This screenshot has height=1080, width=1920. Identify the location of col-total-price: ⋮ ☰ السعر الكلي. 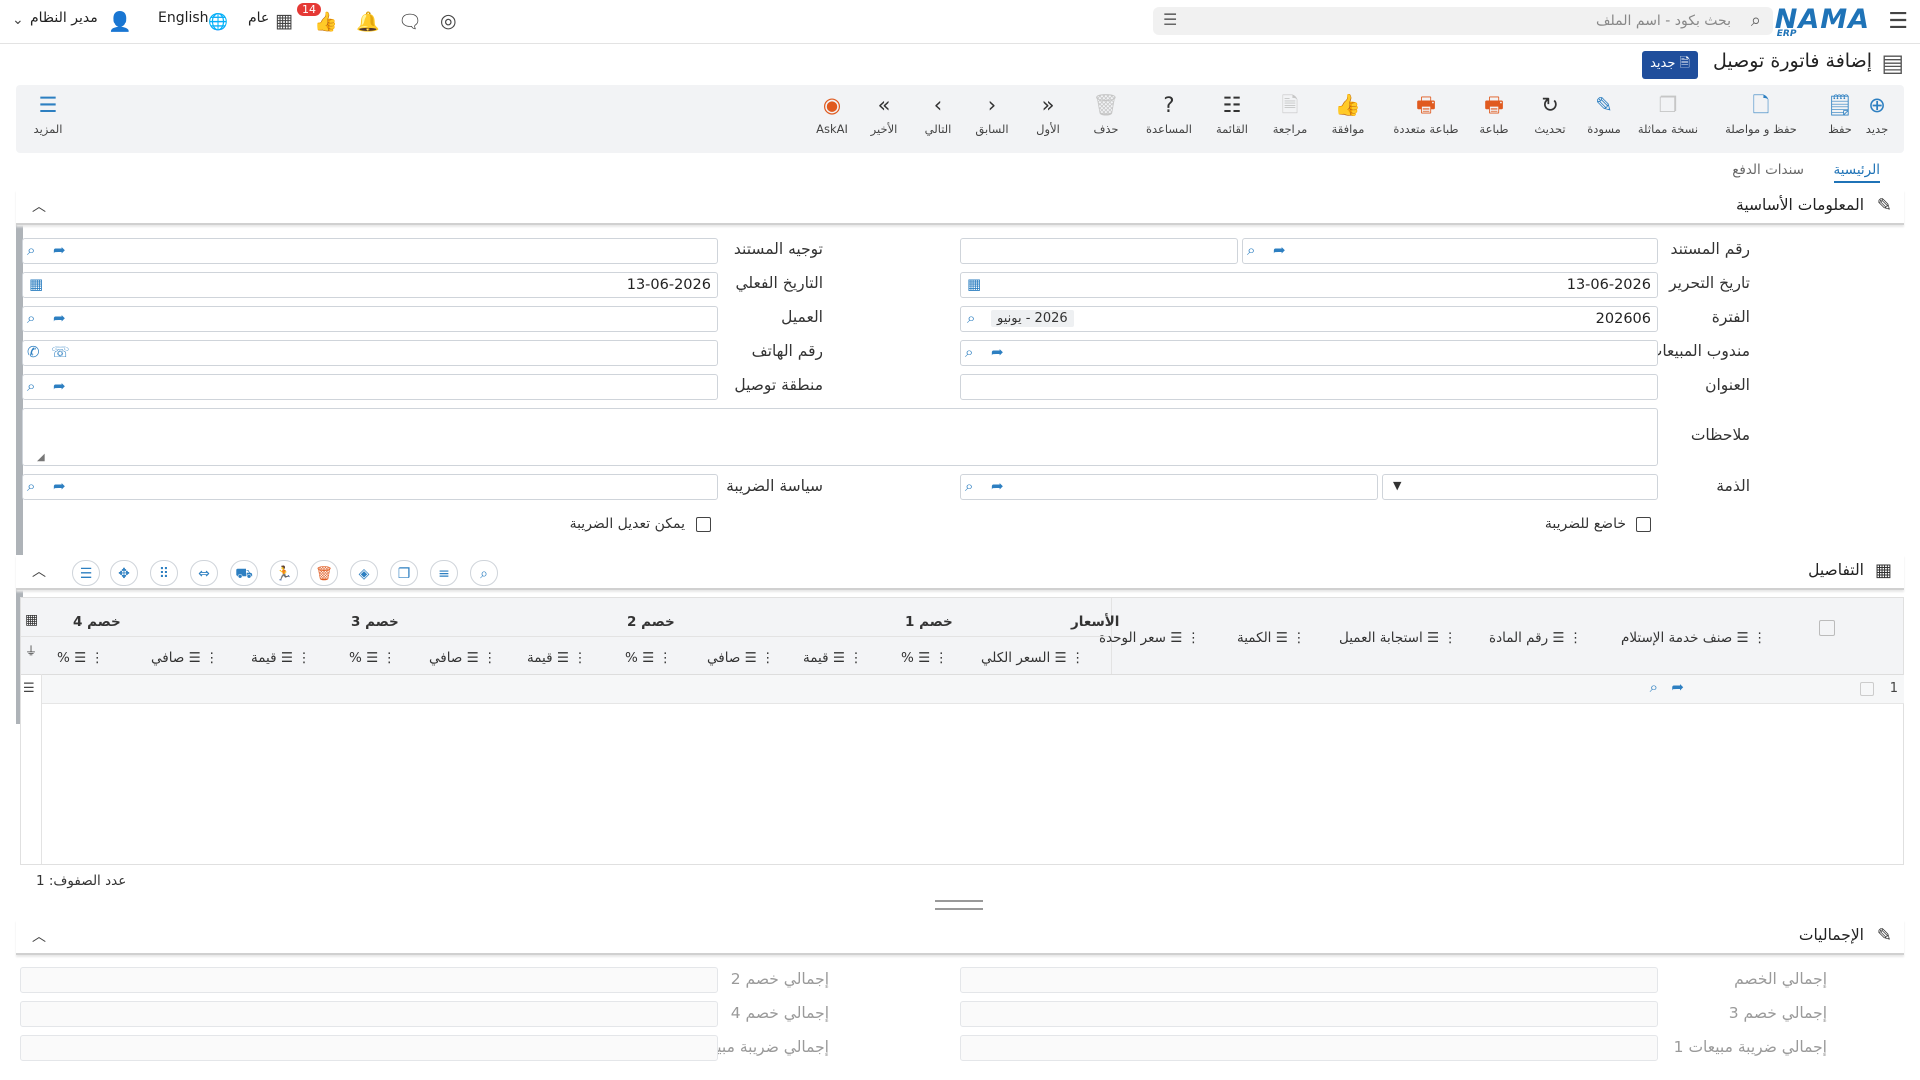
(1032, 658).